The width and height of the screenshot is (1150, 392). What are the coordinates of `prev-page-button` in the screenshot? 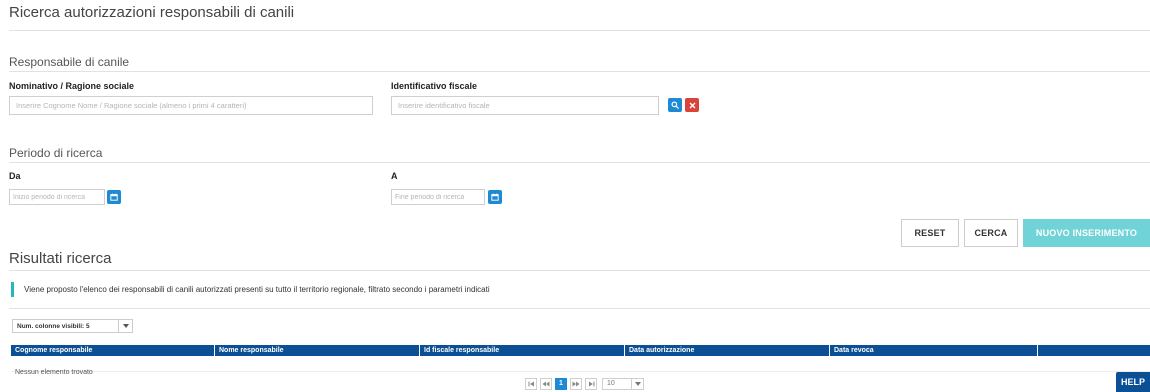 It's located at (546, 383).